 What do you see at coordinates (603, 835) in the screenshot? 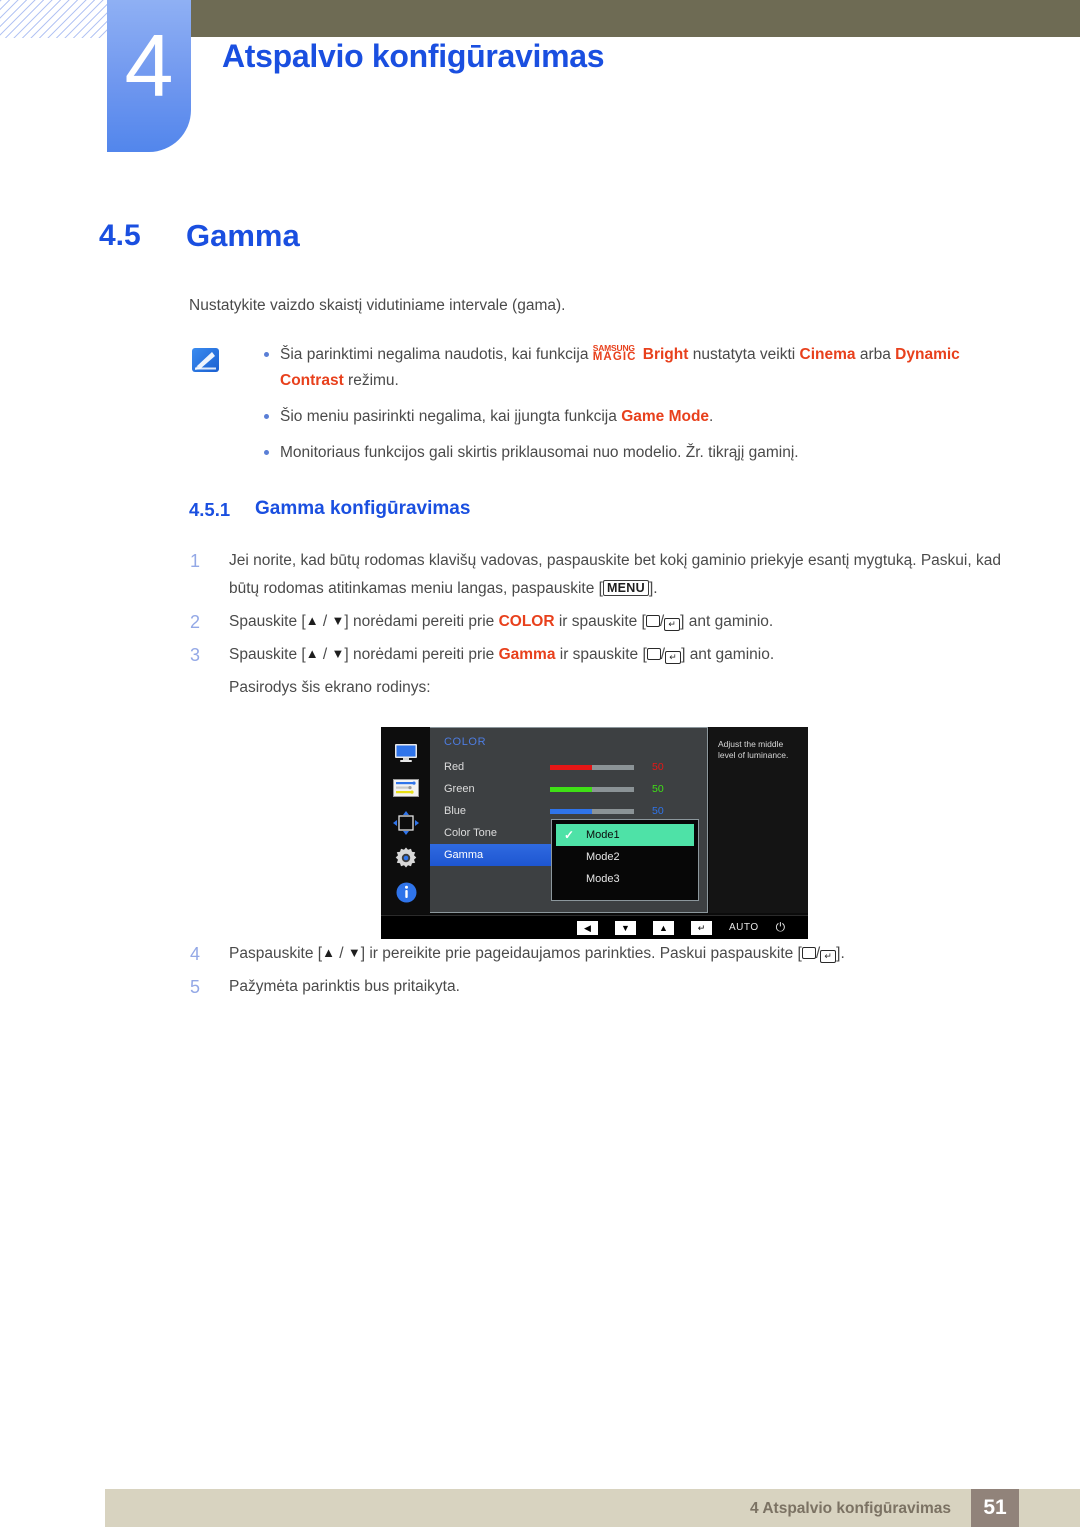
I see `osd-dropdown-option-label: Mode1` at bounding box center [603, 835].